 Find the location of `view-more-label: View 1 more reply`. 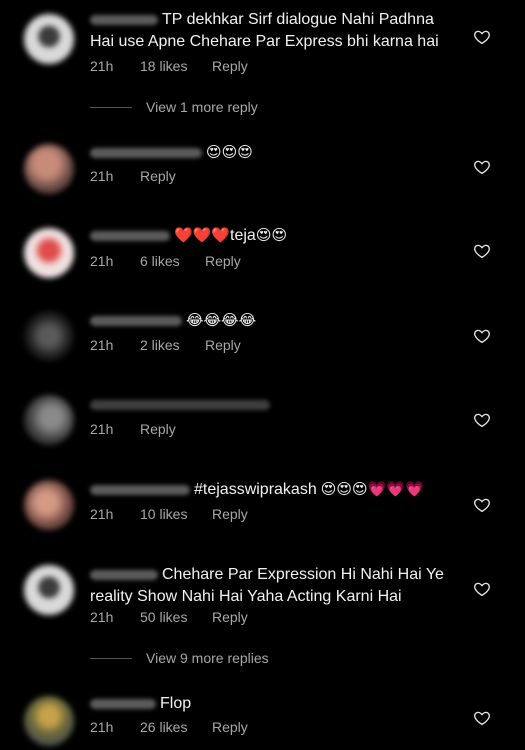

view-more-label: View 1 more reply is located at coordinates (202, 107).